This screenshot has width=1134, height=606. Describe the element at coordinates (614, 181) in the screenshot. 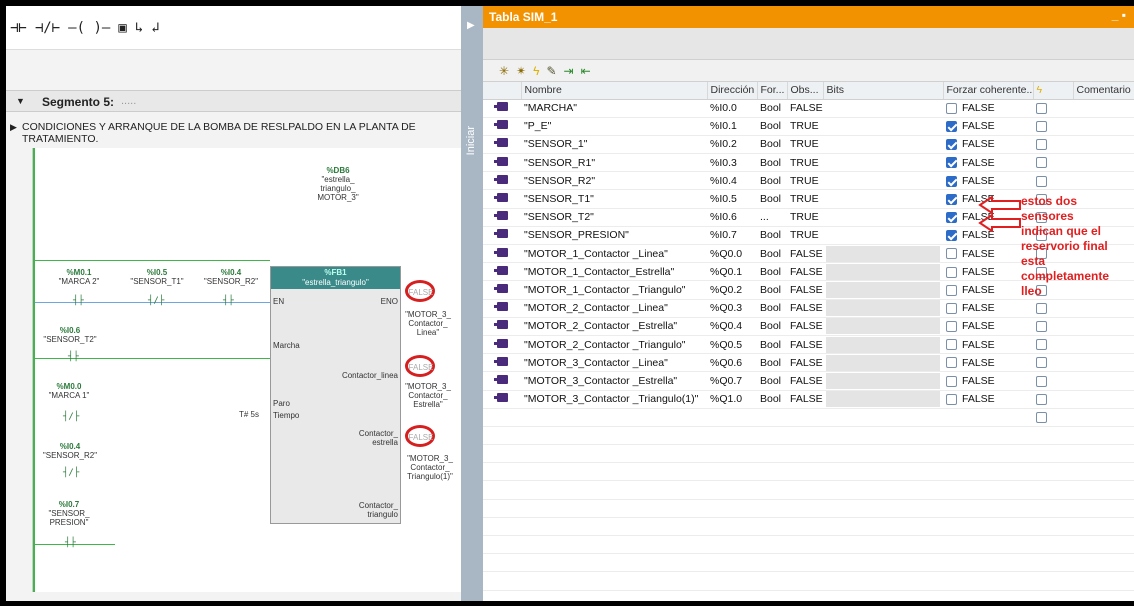

I see `cell-nombre: "SENSOR_R2"` at that location.